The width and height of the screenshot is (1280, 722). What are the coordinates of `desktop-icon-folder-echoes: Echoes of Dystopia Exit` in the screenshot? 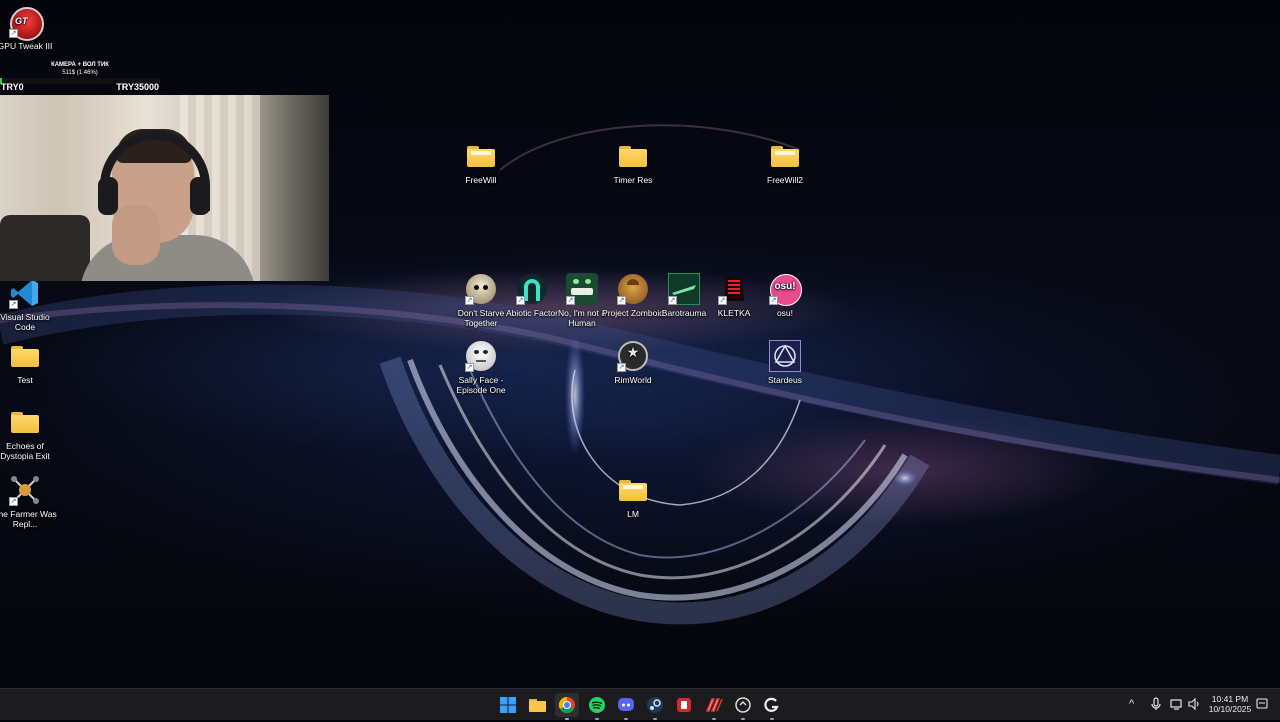 It's located at (30, 433).